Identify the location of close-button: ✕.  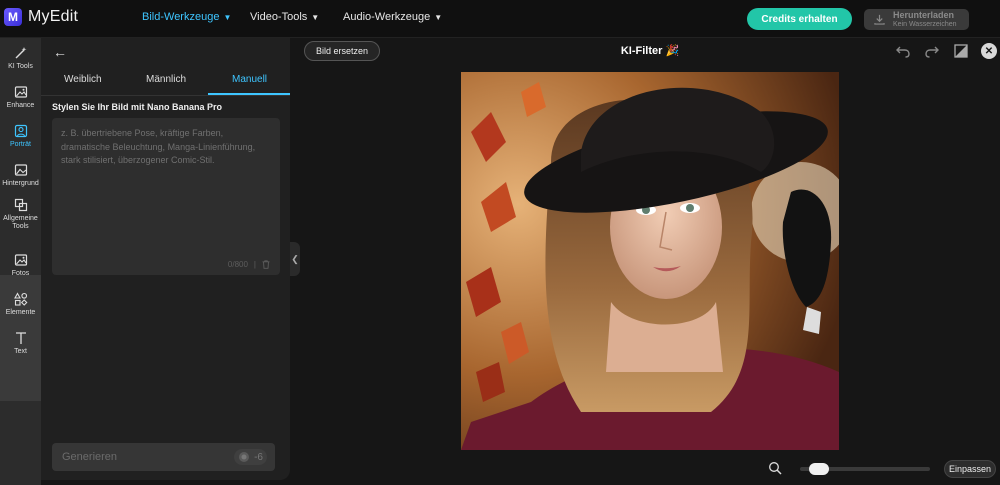
(989, 51).